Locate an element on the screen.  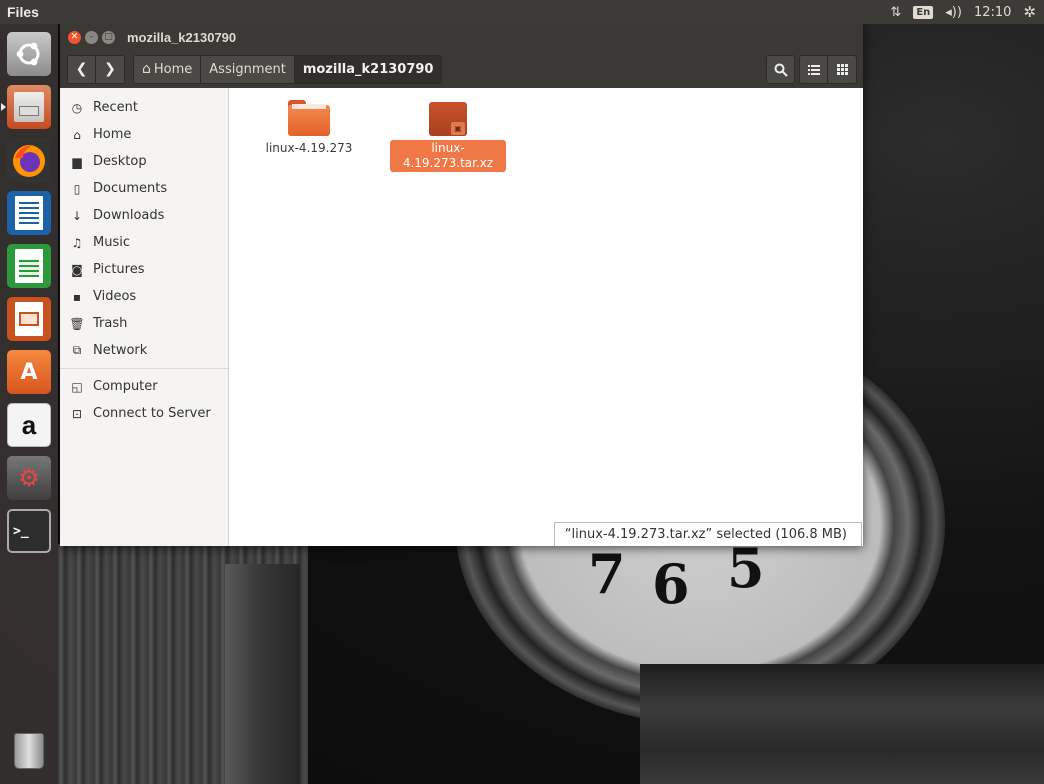
clock-icon: ◷ is located at coordinates (77, 107).